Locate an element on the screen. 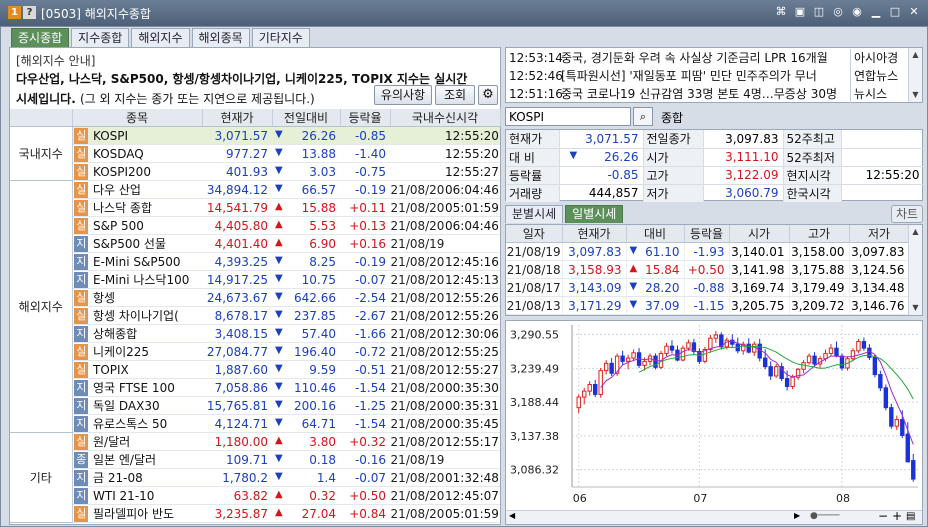  header-name: 종목 is located at coordinates (137, 118).